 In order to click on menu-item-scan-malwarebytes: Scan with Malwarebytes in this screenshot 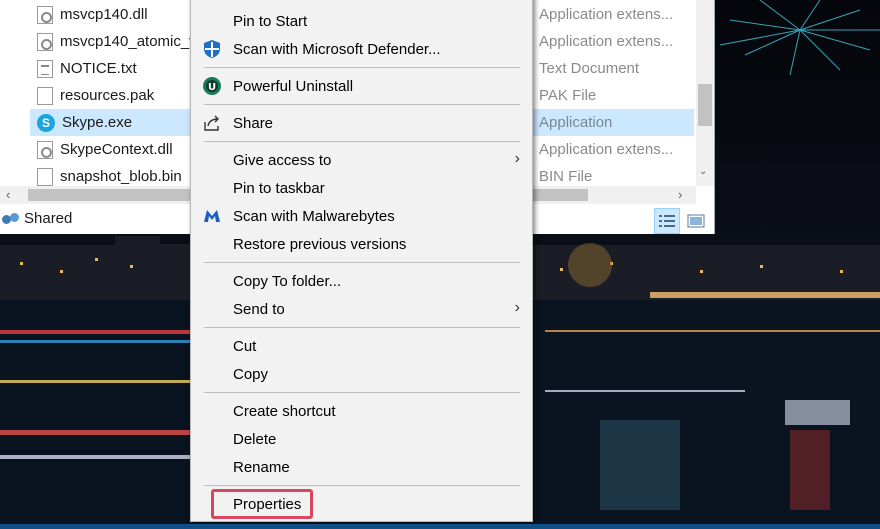, I will do `click(361, 216)`.